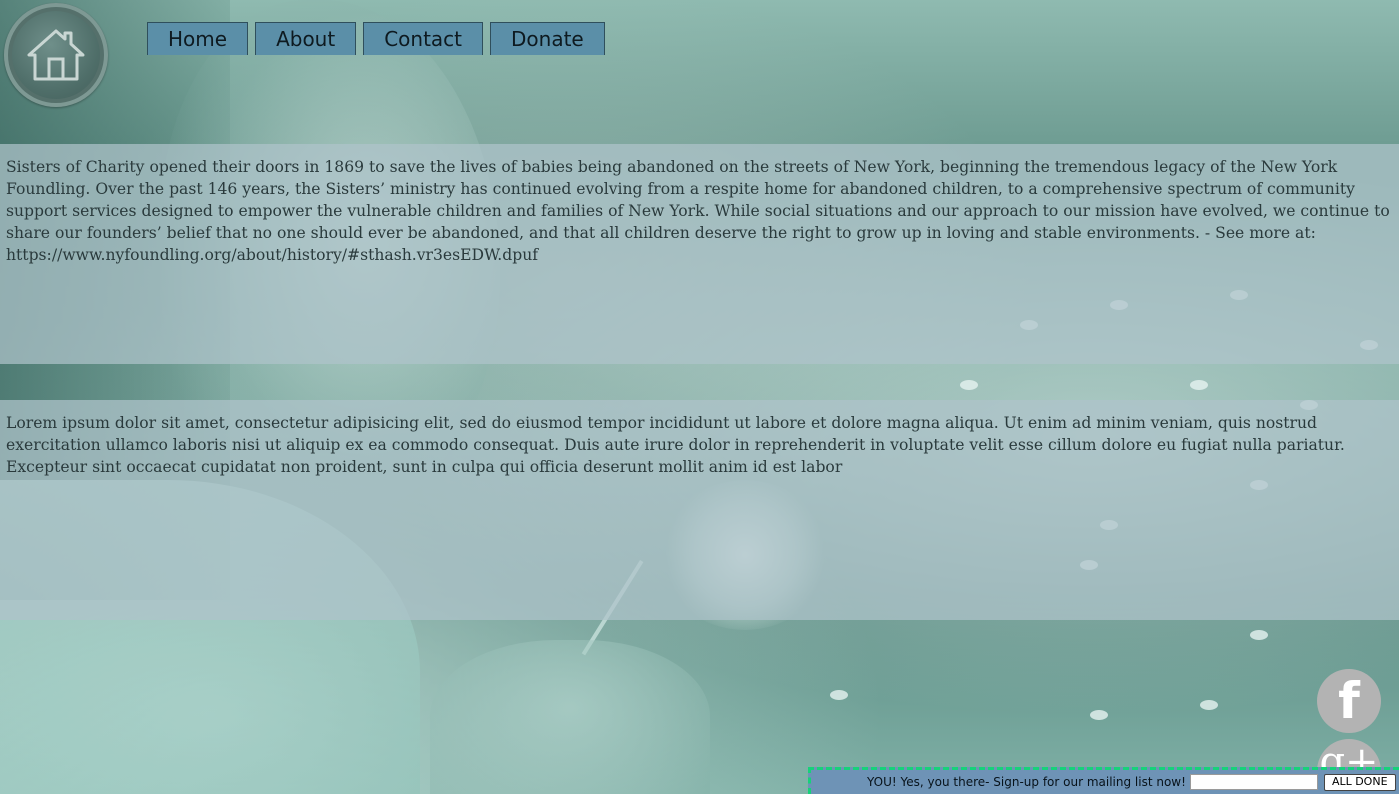  Describe the element at coordinates (547, 38) in the screenshot. I see `nav-donate-button: Donate` at that location.